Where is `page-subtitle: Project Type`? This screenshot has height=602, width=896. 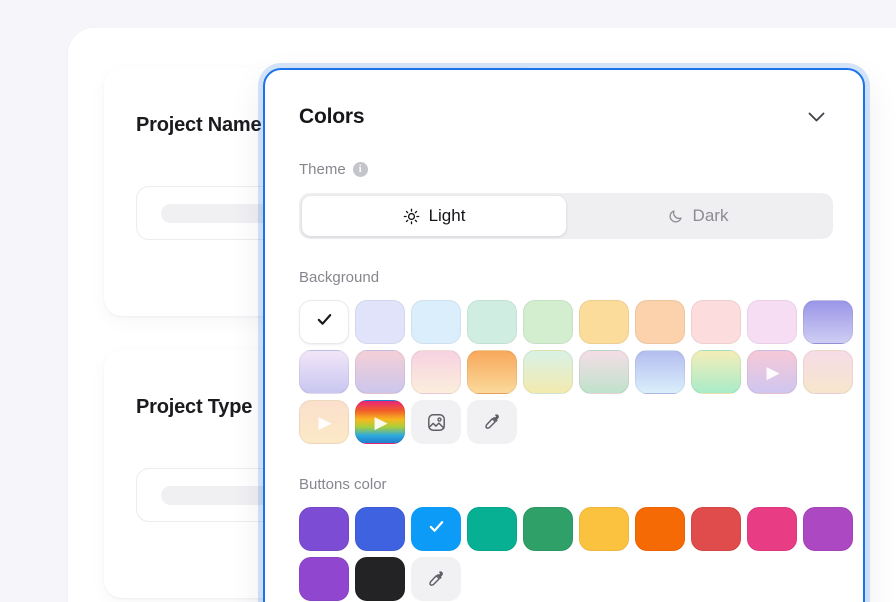 page-subtitle: Project Type is located at coordinates (194, 407).